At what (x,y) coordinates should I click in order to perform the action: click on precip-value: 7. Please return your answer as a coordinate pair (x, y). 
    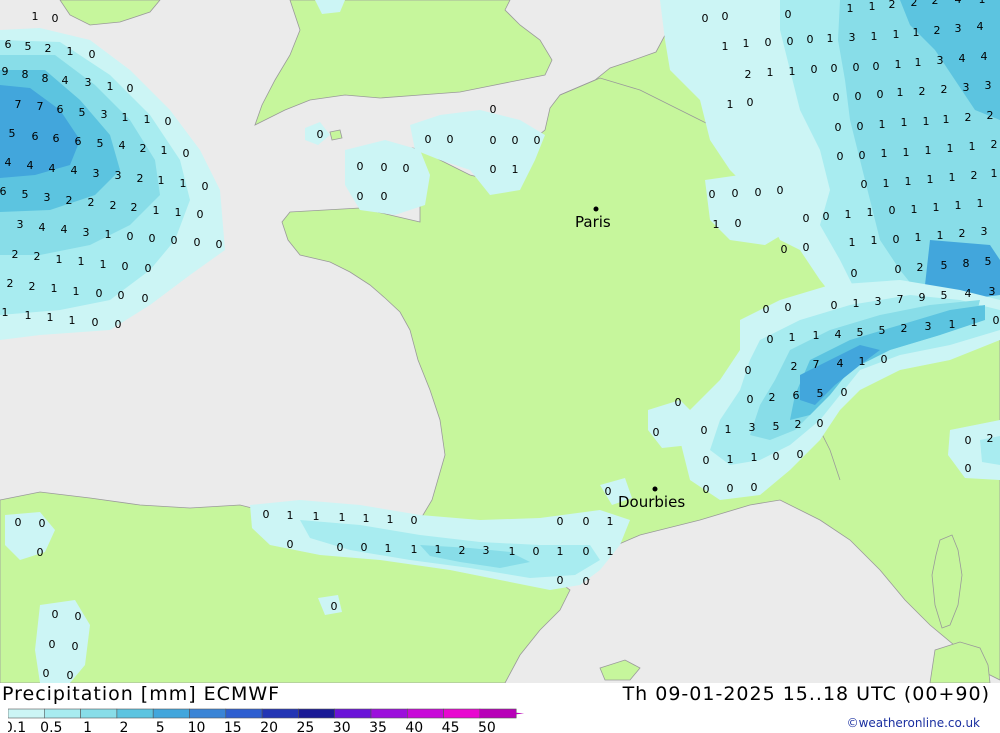
    Looking at the image, I should click on (40, 106).